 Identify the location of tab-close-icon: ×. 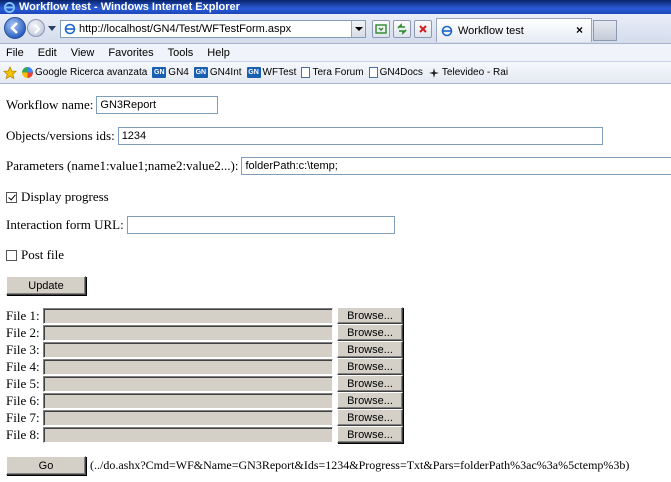
(579, 30).